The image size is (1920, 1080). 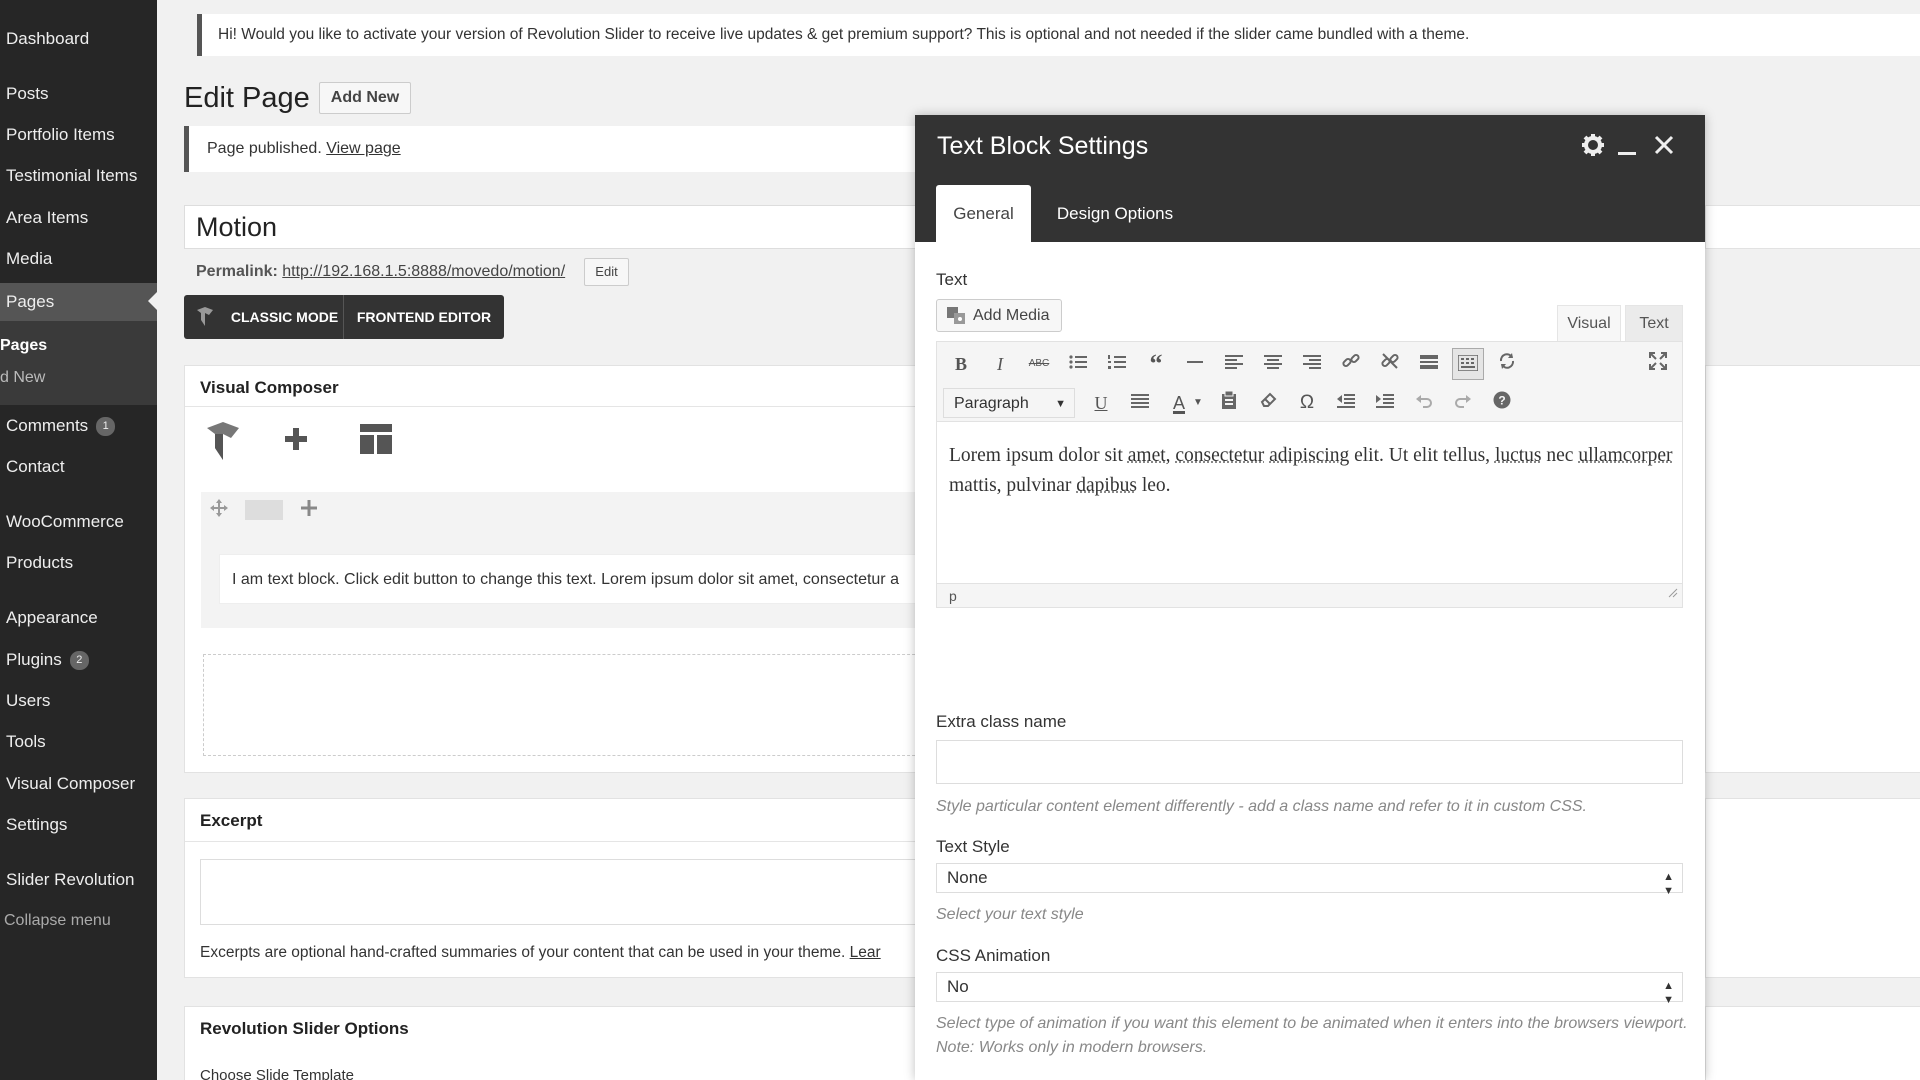 I want to click on paste-as-text-icon, so click(x=1229, y=403).